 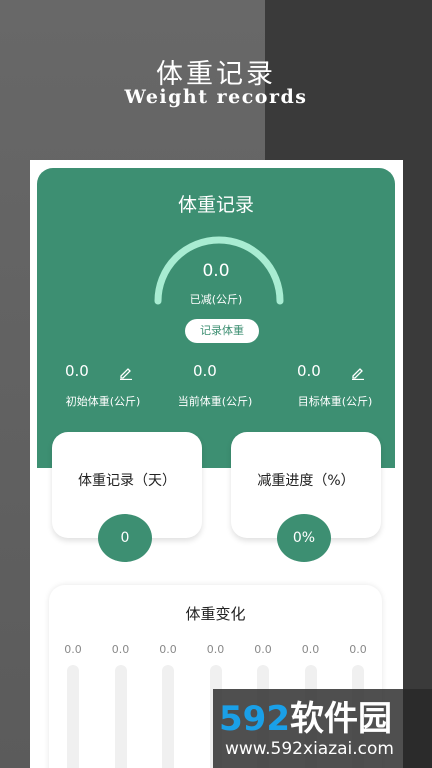 I want to click on record-weight-button: 记录体重, so click(x=222, y=331).